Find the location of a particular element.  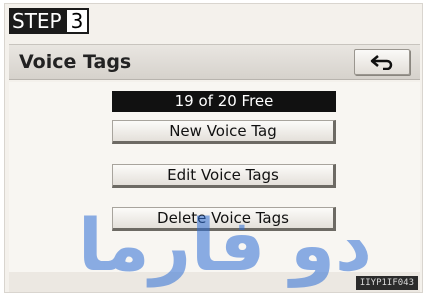

back-button is located at coordinates (382, 62).